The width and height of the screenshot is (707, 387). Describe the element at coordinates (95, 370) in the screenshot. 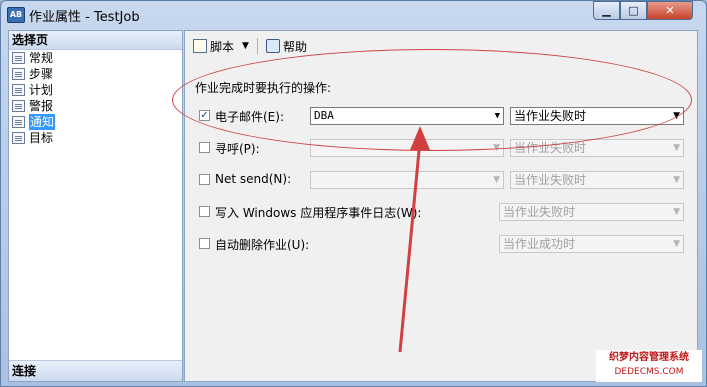

I see `connection-header: 连接` at that location.